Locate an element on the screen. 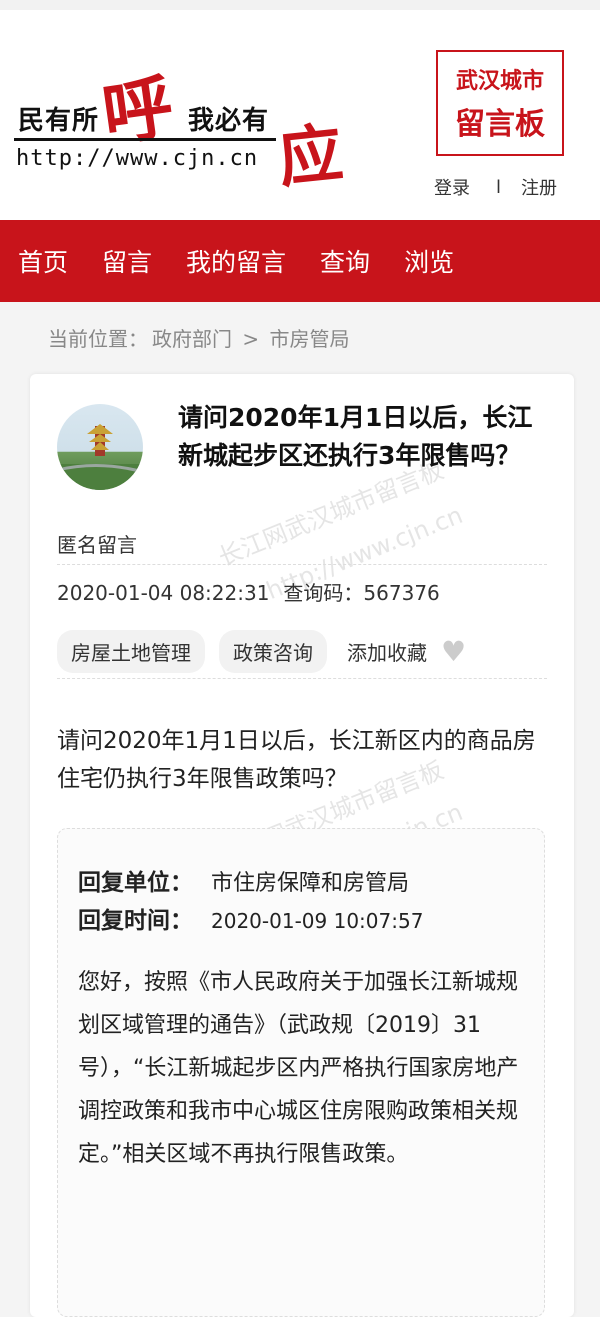  top-strip is located at coordinates (300, 5).